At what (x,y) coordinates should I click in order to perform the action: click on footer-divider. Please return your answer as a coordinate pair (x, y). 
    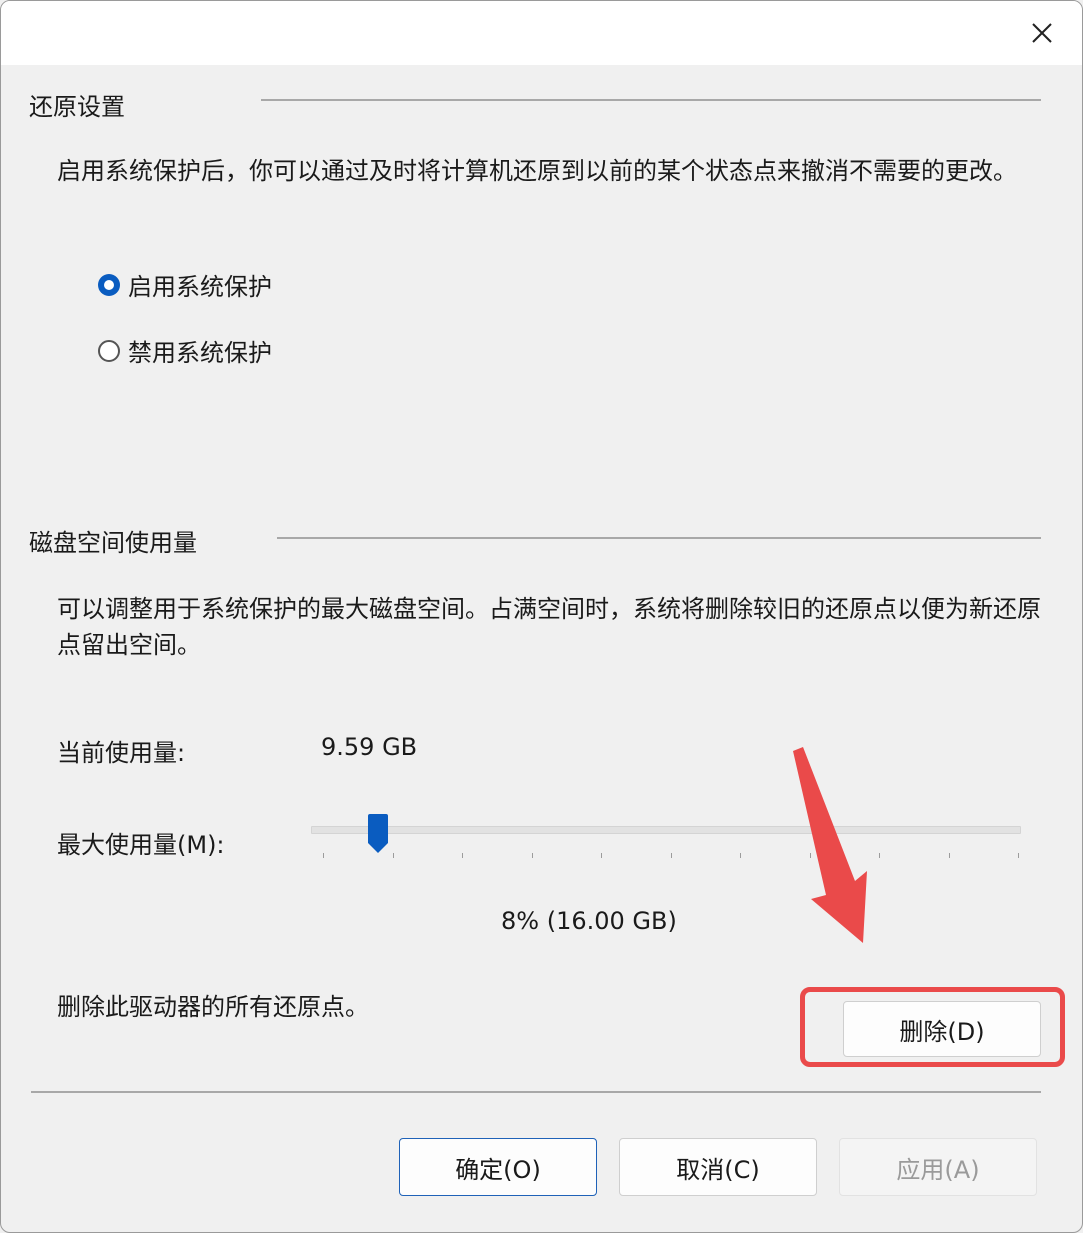
    Looking at the image, I should click on (536, 1092).